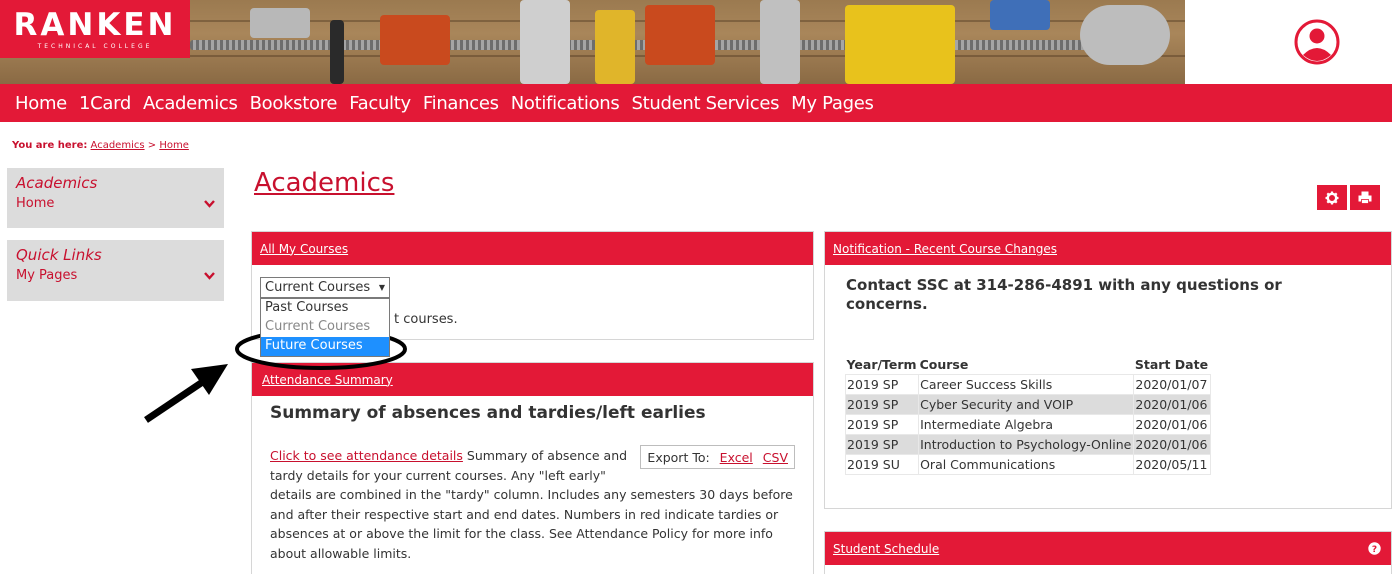 The image size is (1392, 574). What do you see at coordinates (881, 364) in the screenshot?
I see `column-header: Year/Term` at bounding box center [881, 364].